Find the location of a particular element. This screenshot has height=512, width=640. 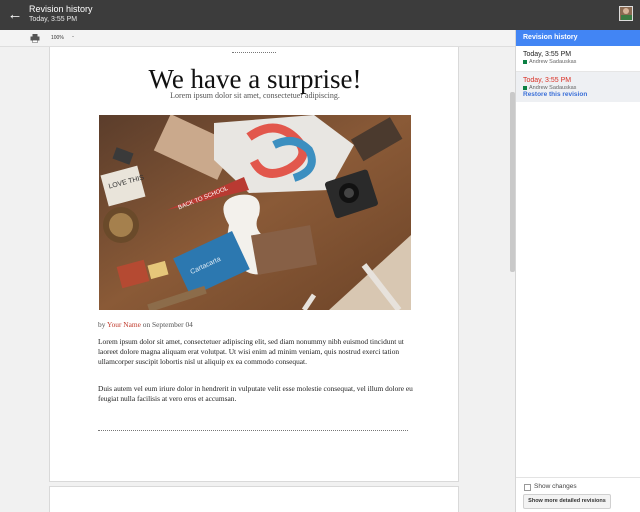

revision-item: Today, 3:55 PM Andrew Sadauskas is located at coordinates (578, 59).